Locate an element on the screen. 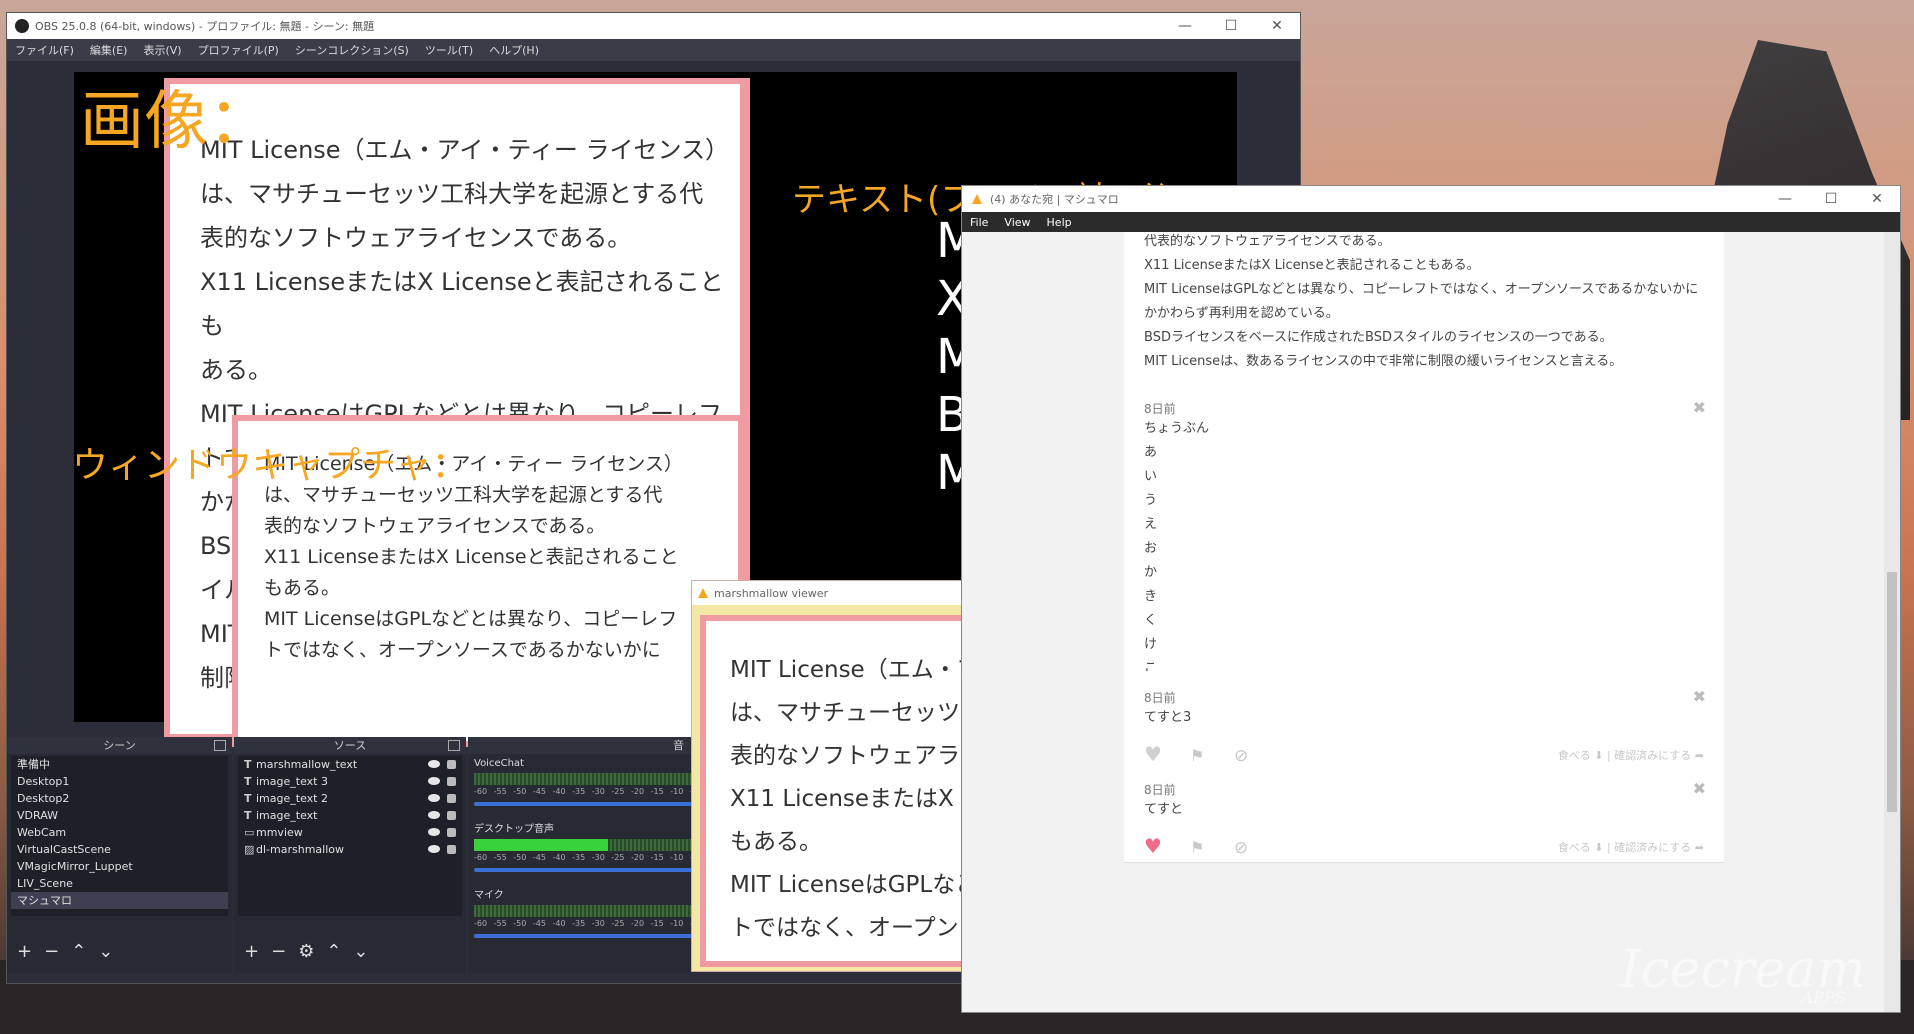  gear-icon: ⚙ is located at coordinates (306, 951).